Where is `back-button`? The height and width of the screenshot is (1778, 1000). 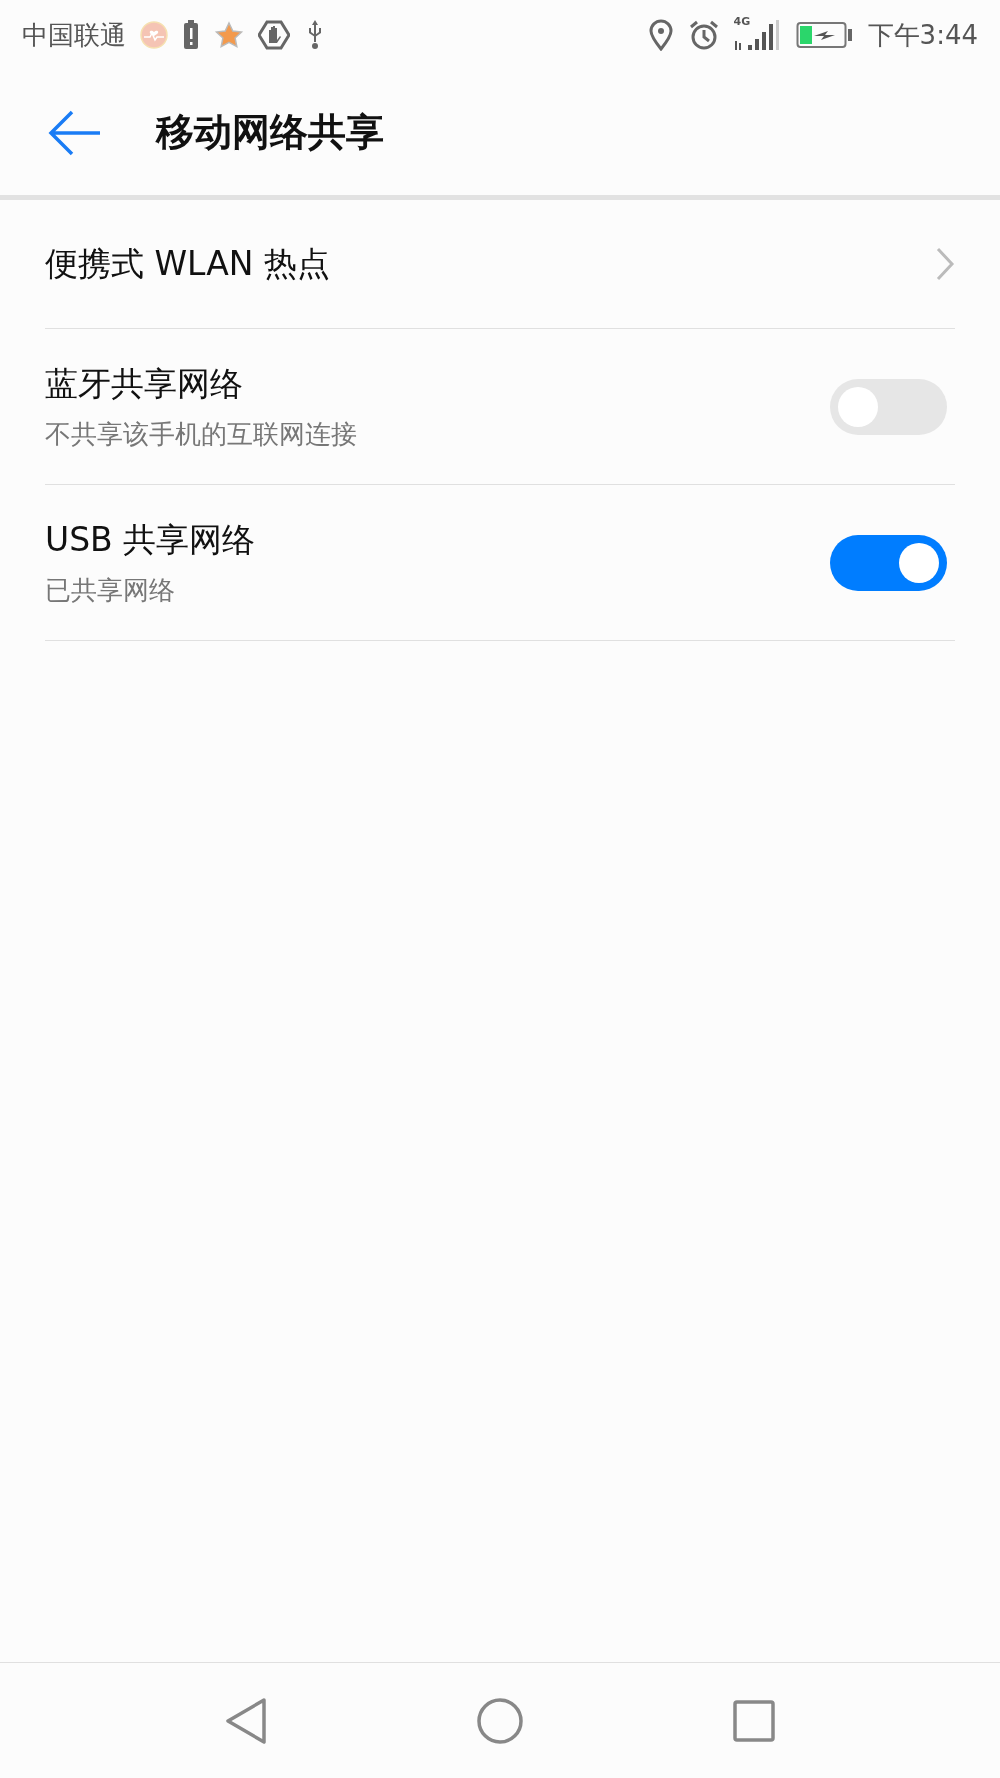
back-button is located at coordinates (75, 132).